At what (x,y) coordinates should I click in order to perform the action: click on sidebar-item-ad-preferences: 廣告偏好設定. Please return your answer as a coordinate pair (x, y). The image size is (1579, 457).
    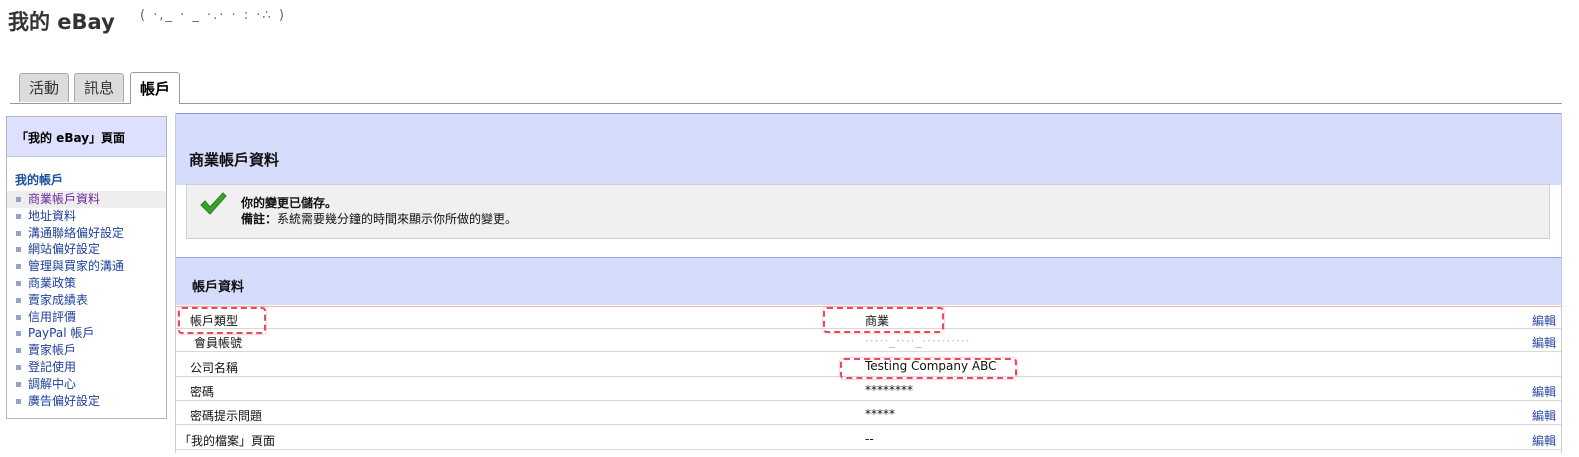
    Looking at the image, I should click on (86, 401).